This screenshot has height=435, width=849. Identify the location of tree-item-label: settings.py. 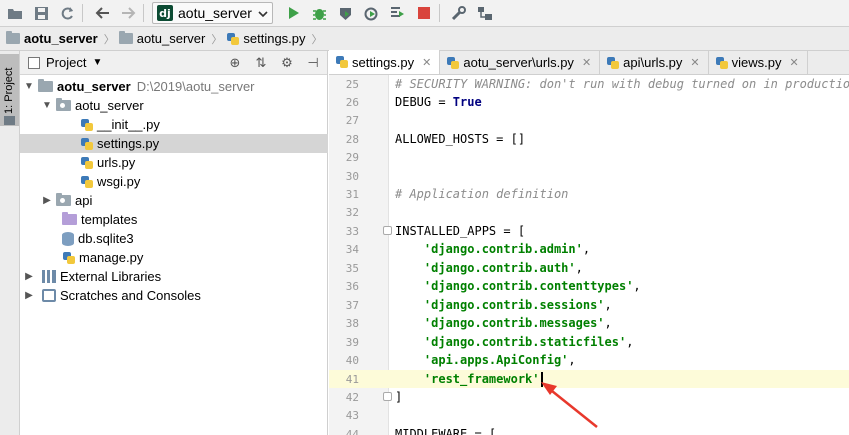
(128, 143).